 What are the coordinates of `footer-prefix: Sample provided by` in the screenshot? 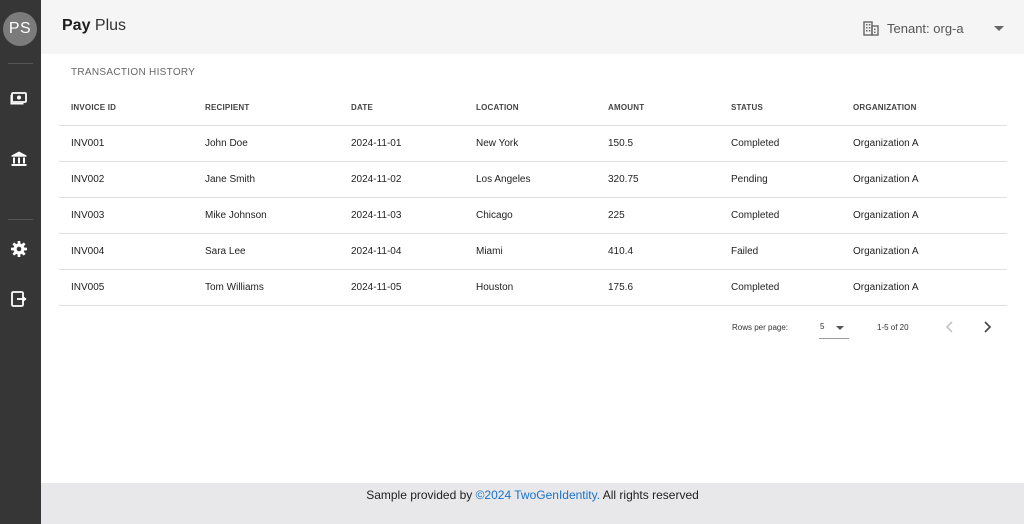 It's located at (421, 495).